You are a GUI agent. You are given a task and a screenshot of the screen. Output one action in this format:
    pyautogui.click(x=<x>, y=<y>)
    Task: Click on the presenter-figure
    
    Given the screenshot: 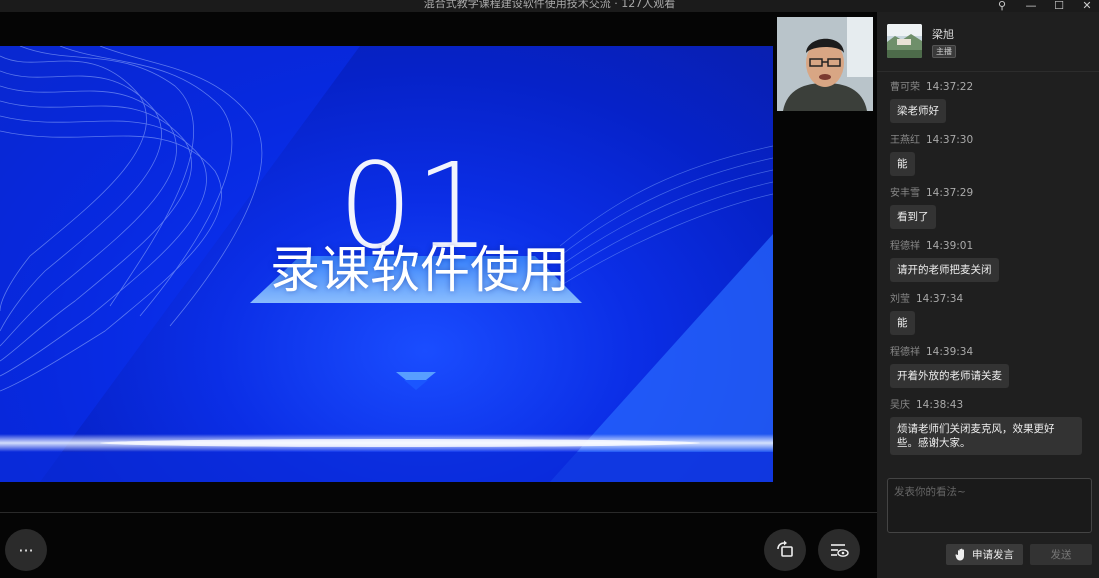 What is the action you would take?
    pyautogui.click(x=825, y=64)
    